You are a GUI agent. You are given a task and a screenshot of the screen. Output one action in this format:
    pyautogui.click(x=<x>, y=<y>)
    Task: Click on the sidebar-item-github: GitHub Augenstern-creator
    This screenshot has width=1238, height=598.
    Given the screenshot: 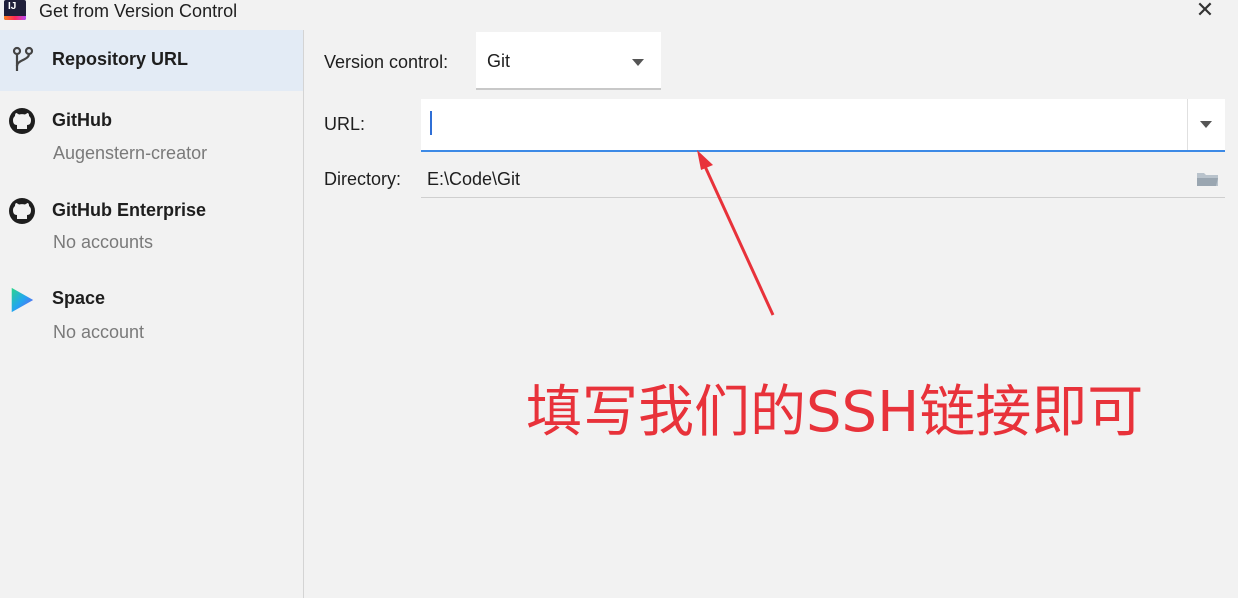 What is the action you would take?
    pyautogui.click(x=151, y=142)
    